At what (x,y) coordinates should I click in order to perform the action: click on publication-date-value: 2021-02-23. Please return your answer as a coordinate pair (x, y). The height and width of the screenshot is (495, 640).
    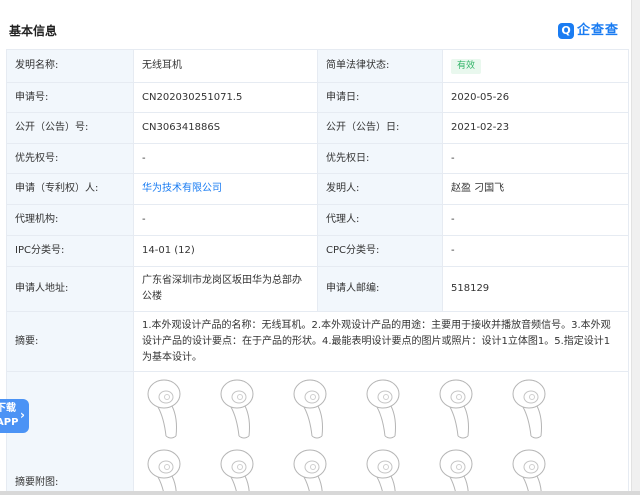
    Looking at the image, I should click on (535, 128).